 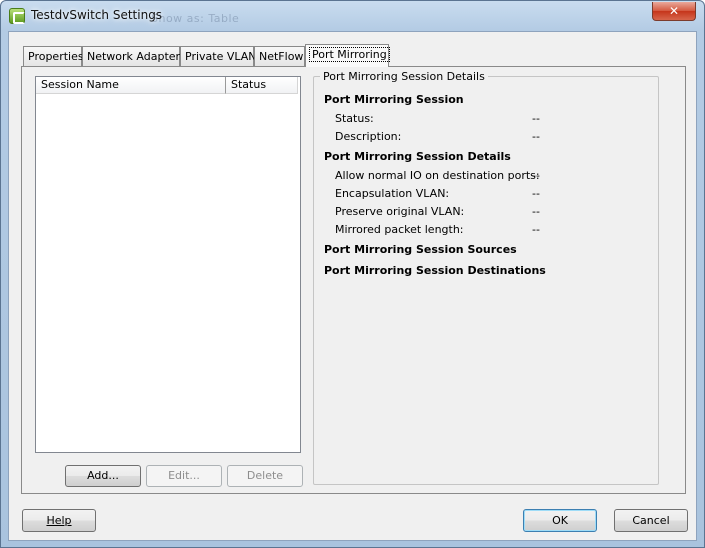 What do you see at coordinates (536, 193) in the screenshot?
I see `encapsulation-vlan-value: --` at bounding box center [536, 193].